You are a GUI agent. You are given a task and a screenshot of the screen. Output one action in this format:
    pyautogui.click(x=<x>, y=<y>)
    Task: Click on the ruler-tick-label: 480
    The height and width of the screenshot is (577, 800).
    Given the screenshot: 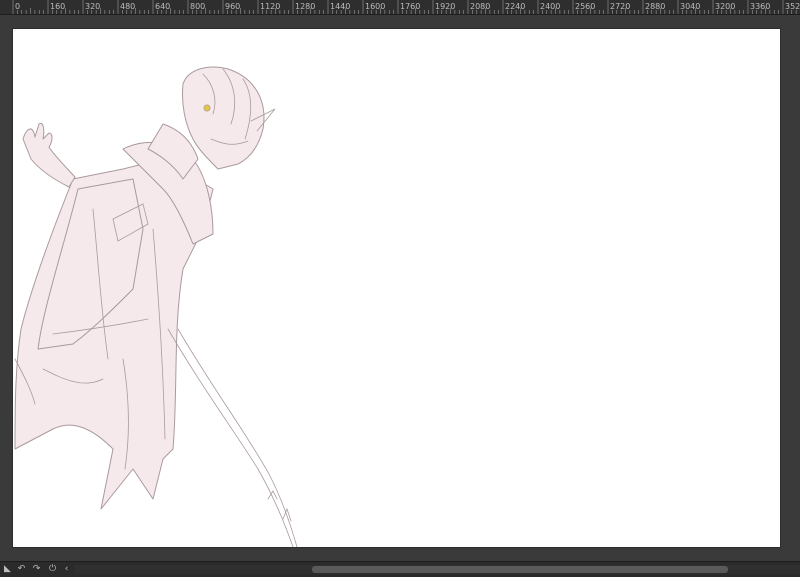 What is the action you would take?
    pyautogui.click(x=127, y=6)
    